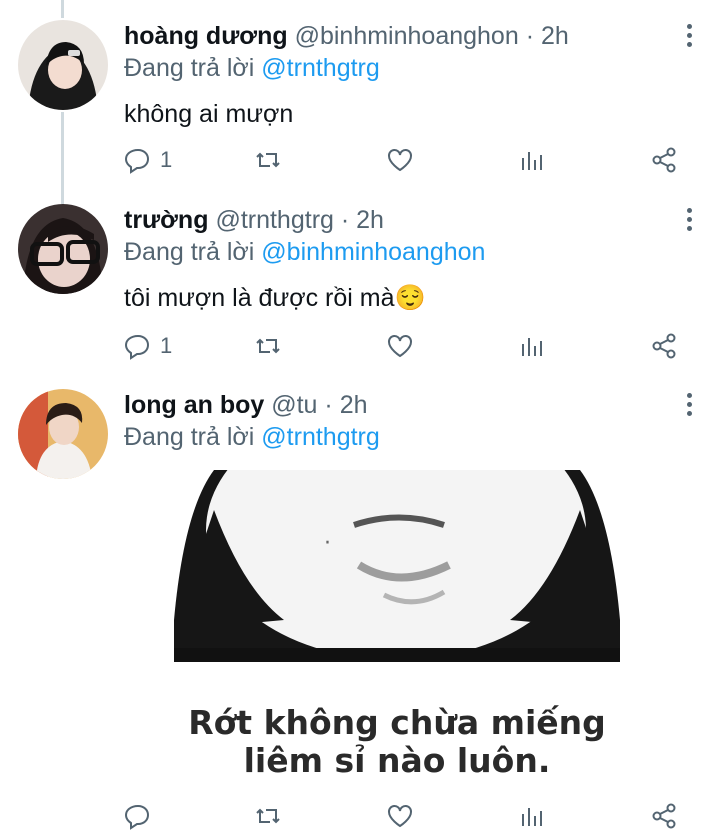 The image size is (720, 836). I want to click on reply-button, so click(142, 816).